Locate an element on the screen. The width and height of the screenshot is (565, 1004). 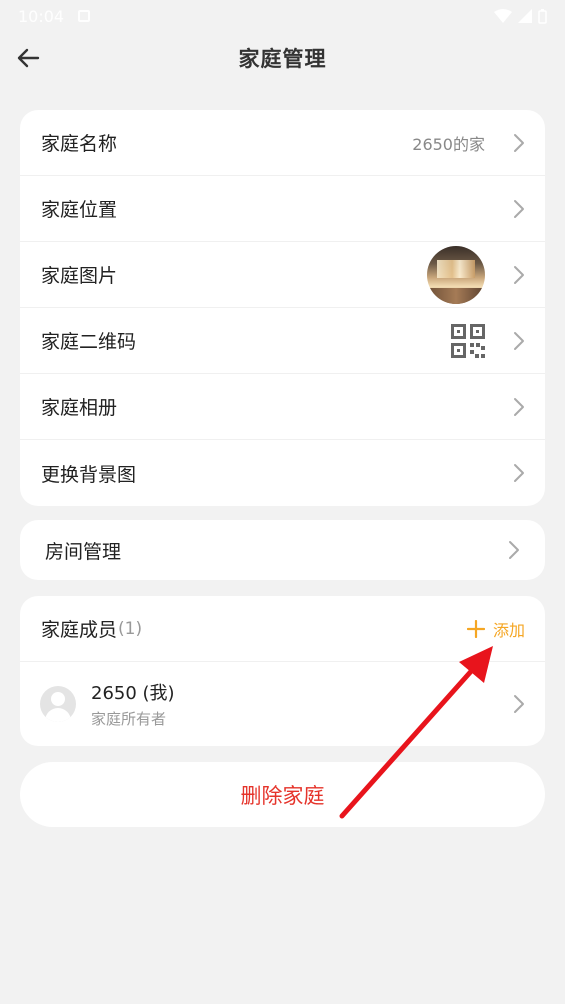
page-title: 家庭管理 is located at coordinates (282, 59).